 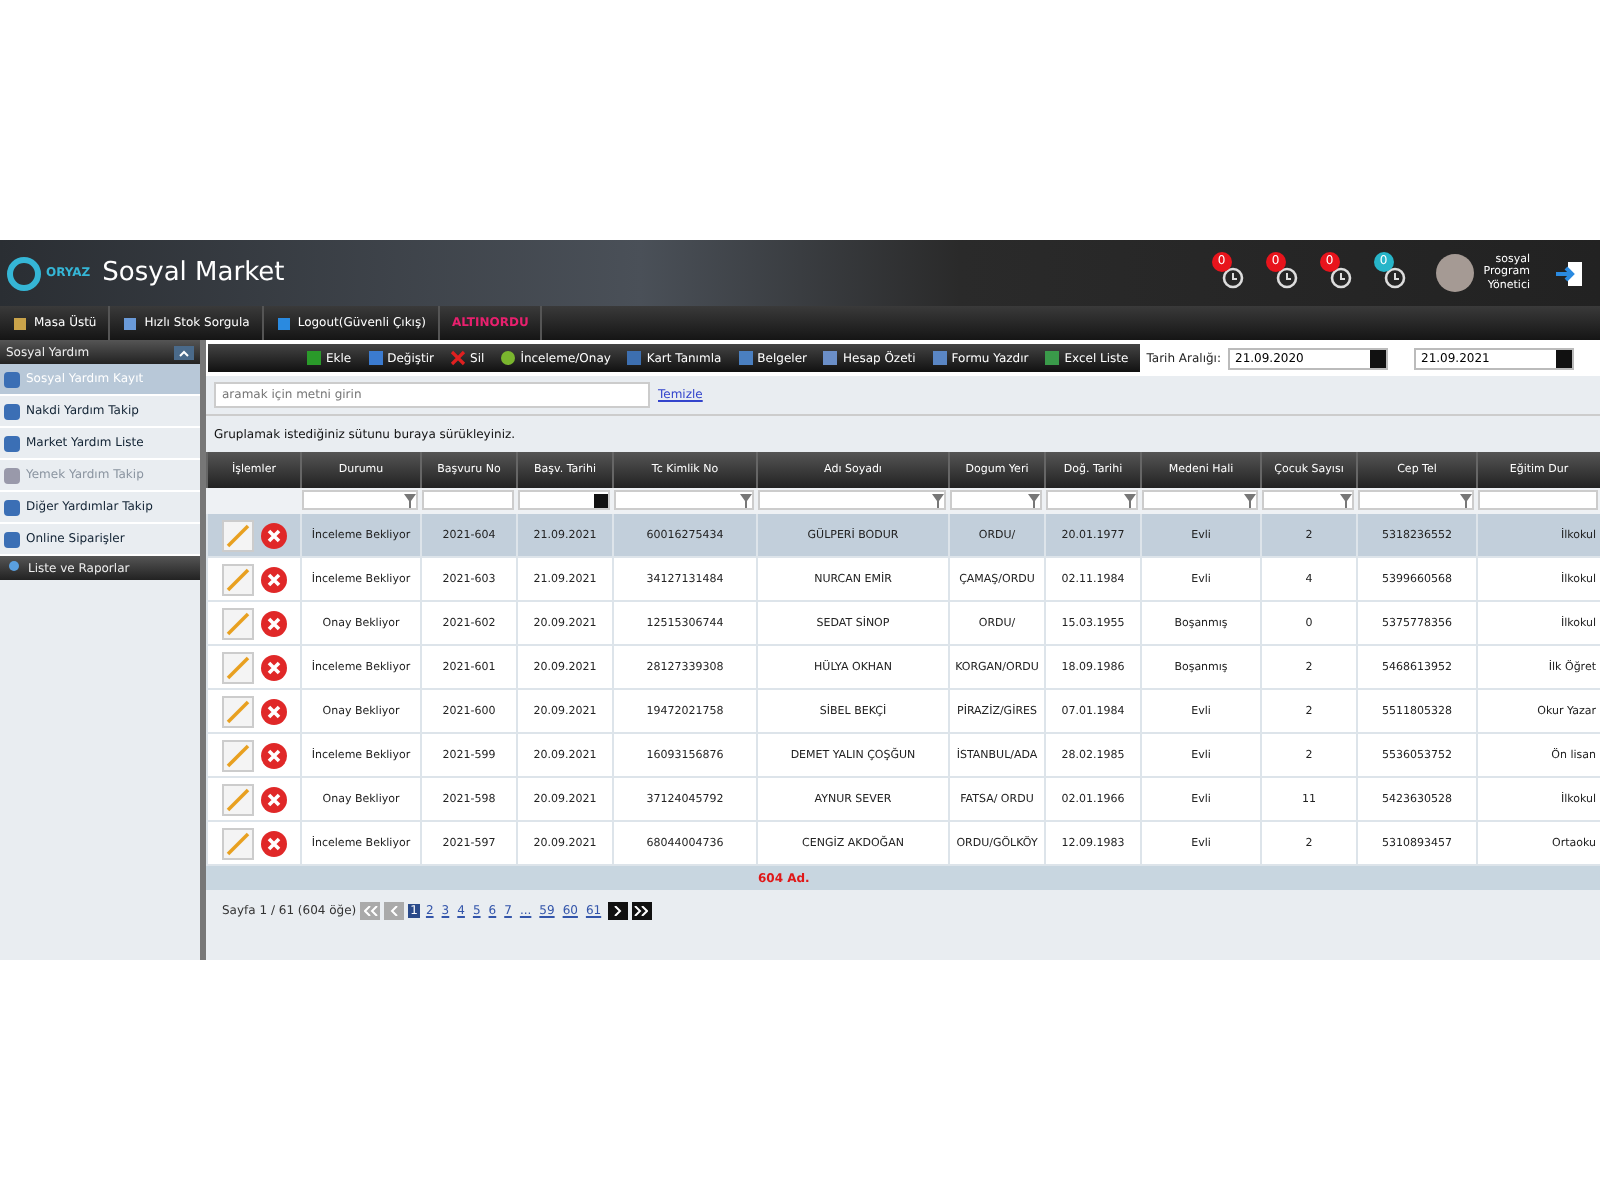 I want to click on last-page-button, so click(x=641, y=911).